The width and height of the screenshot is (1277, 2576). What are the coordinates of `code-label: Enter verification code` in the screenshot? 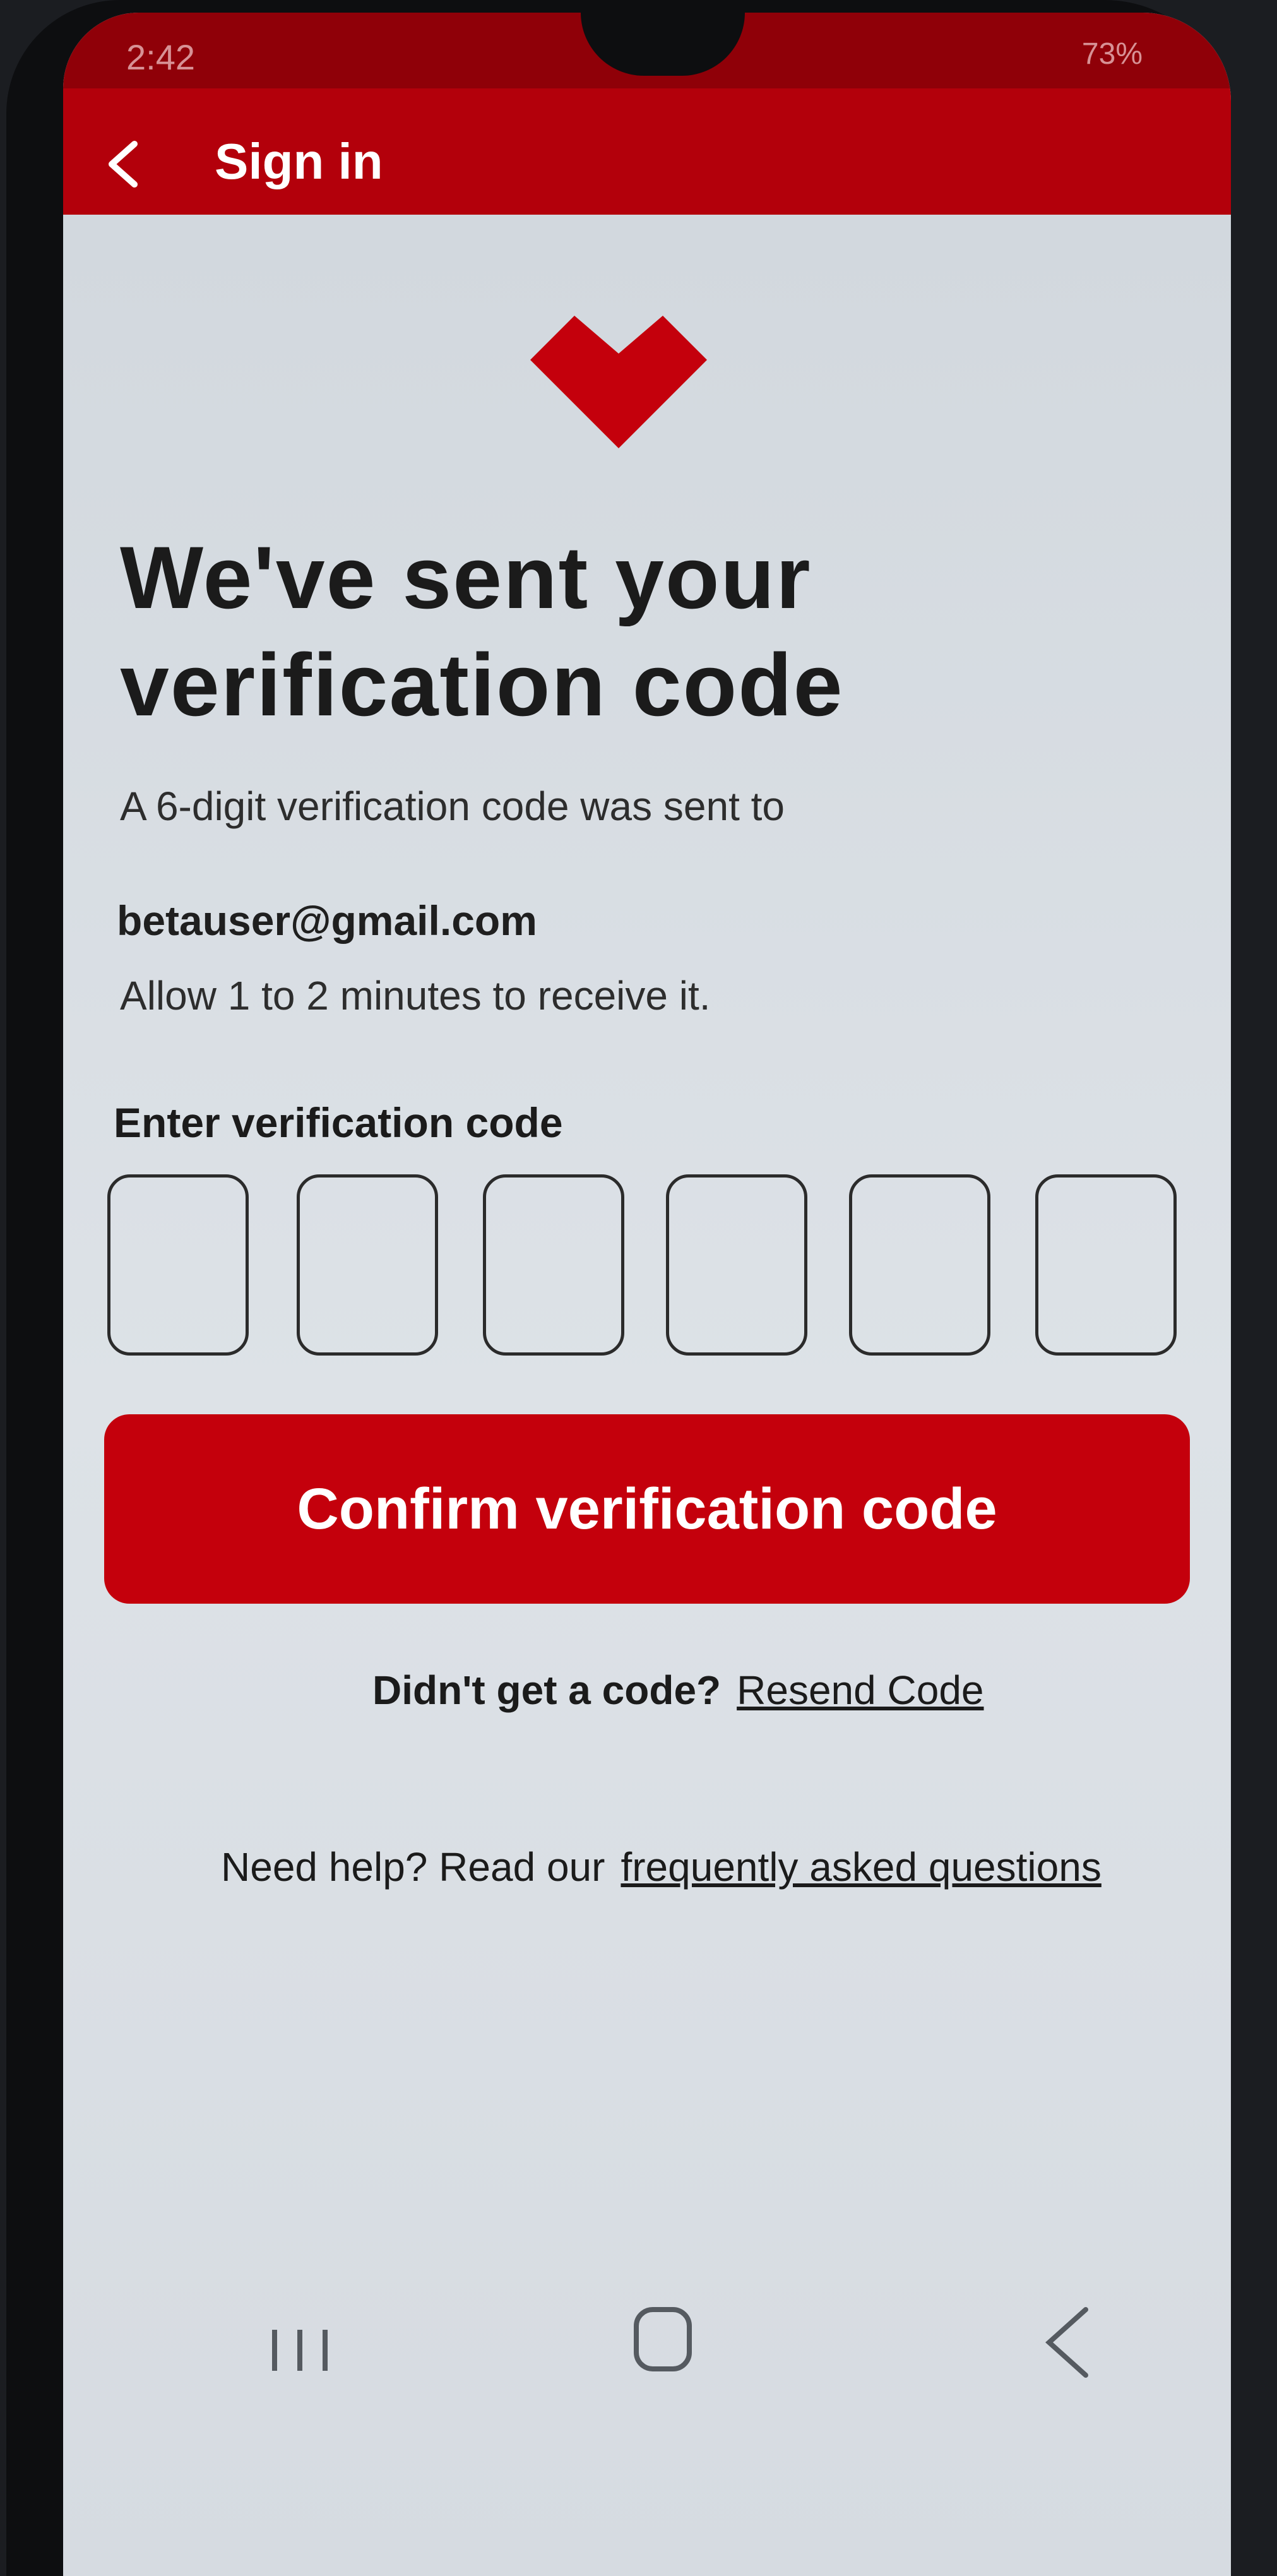 It's located at (339, 1122).